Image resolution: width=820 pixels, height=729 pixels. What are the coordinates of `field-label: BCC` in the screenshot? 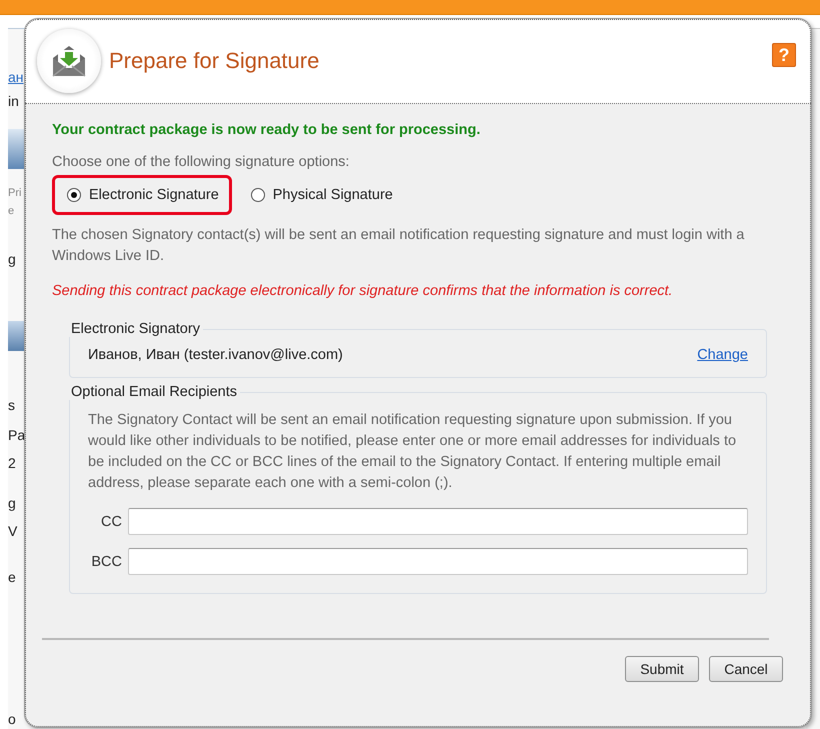 It's located at (106, 562).